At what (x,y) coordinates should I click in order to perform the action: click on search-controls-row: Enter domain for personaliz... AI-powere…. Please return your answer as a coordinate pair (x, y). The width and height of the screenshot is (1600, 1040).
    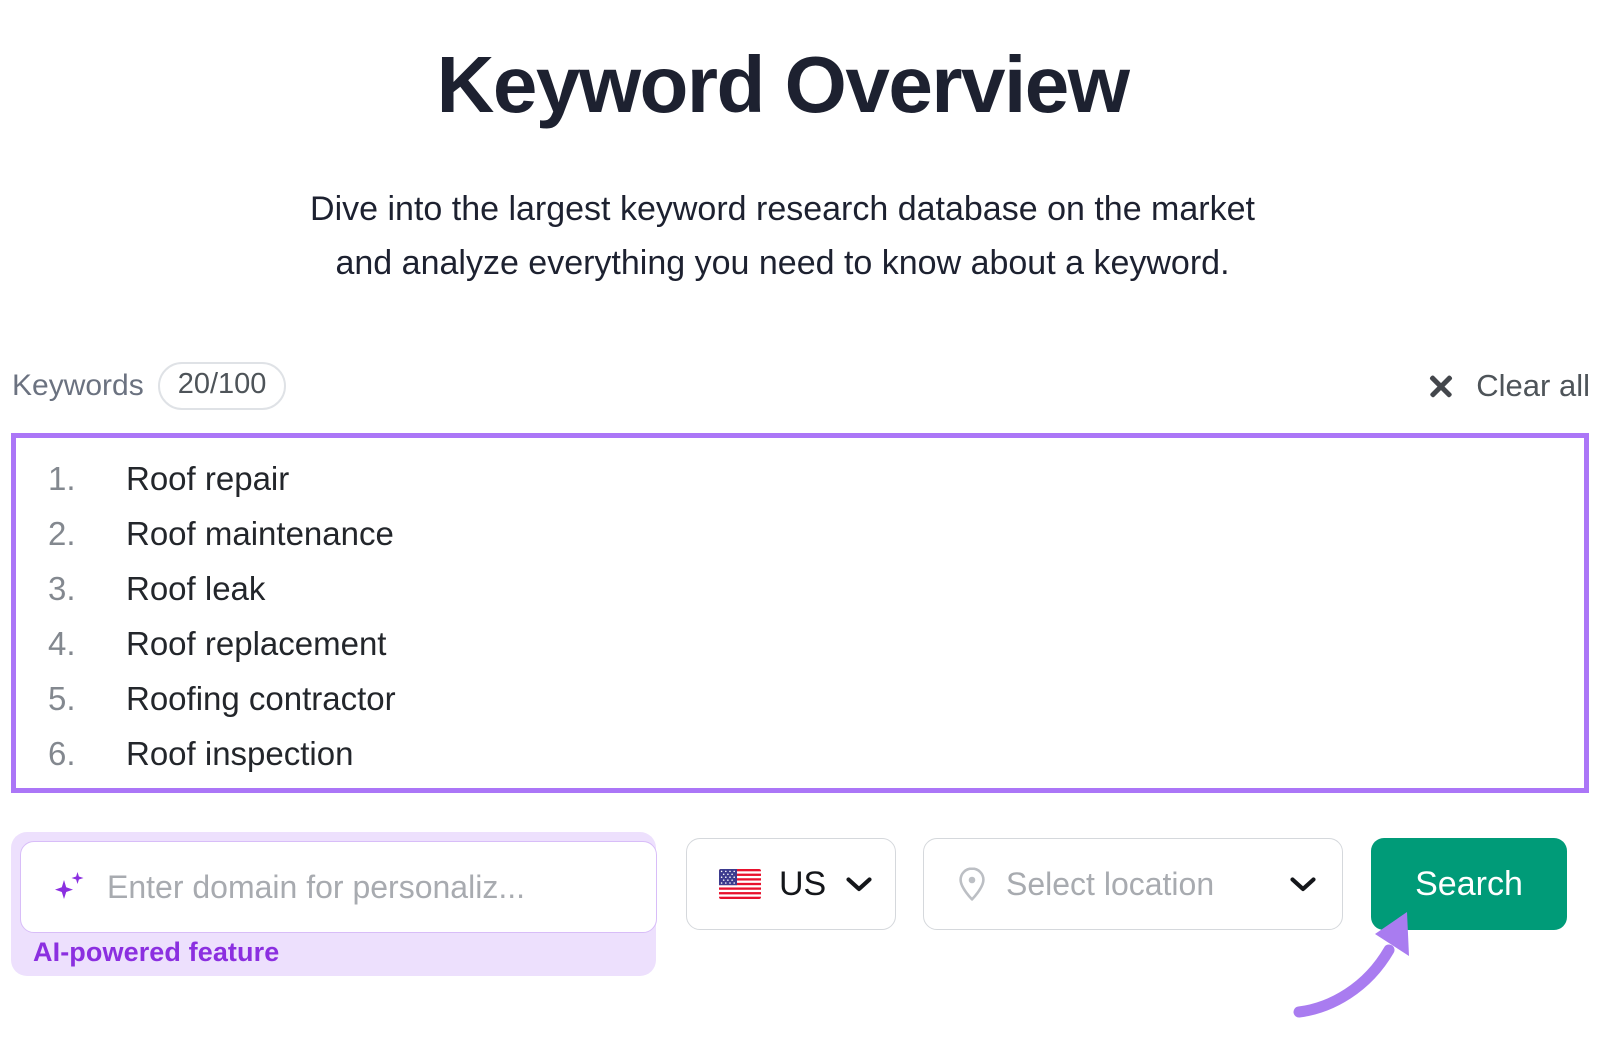
    Looking at the image, I should click on (800, 903).